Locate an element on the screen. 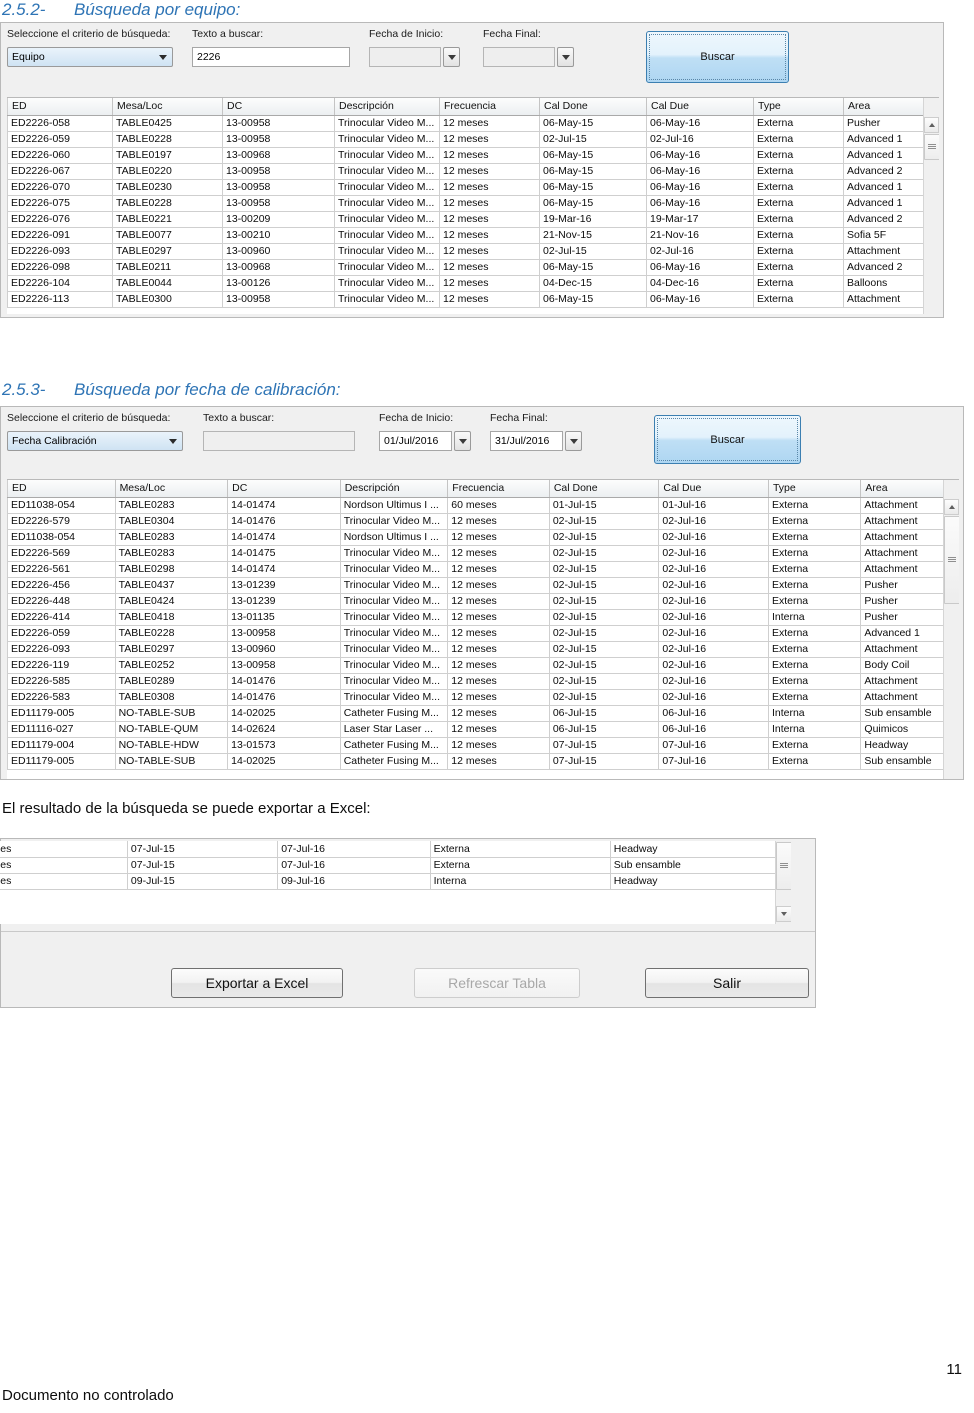 The image size is (974, 1413). fecha-final-picker-fecha: 31/Jul/2016 is located at coordinates (536, 441).